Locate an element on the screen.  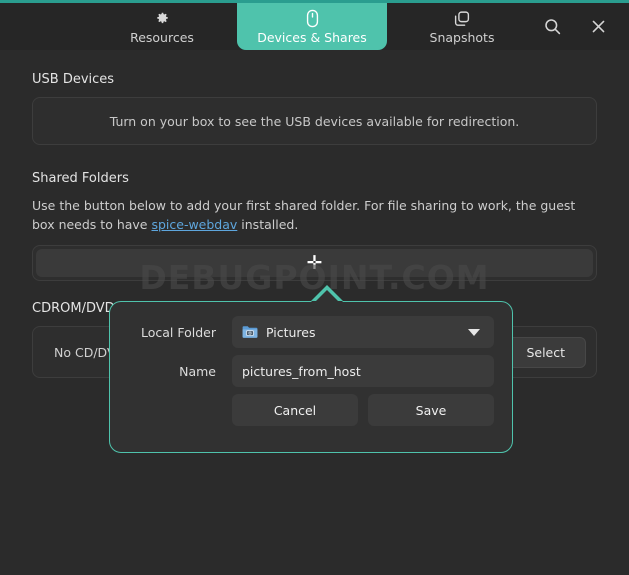
tab-resources: Resources is located at coordinates (162, 26).